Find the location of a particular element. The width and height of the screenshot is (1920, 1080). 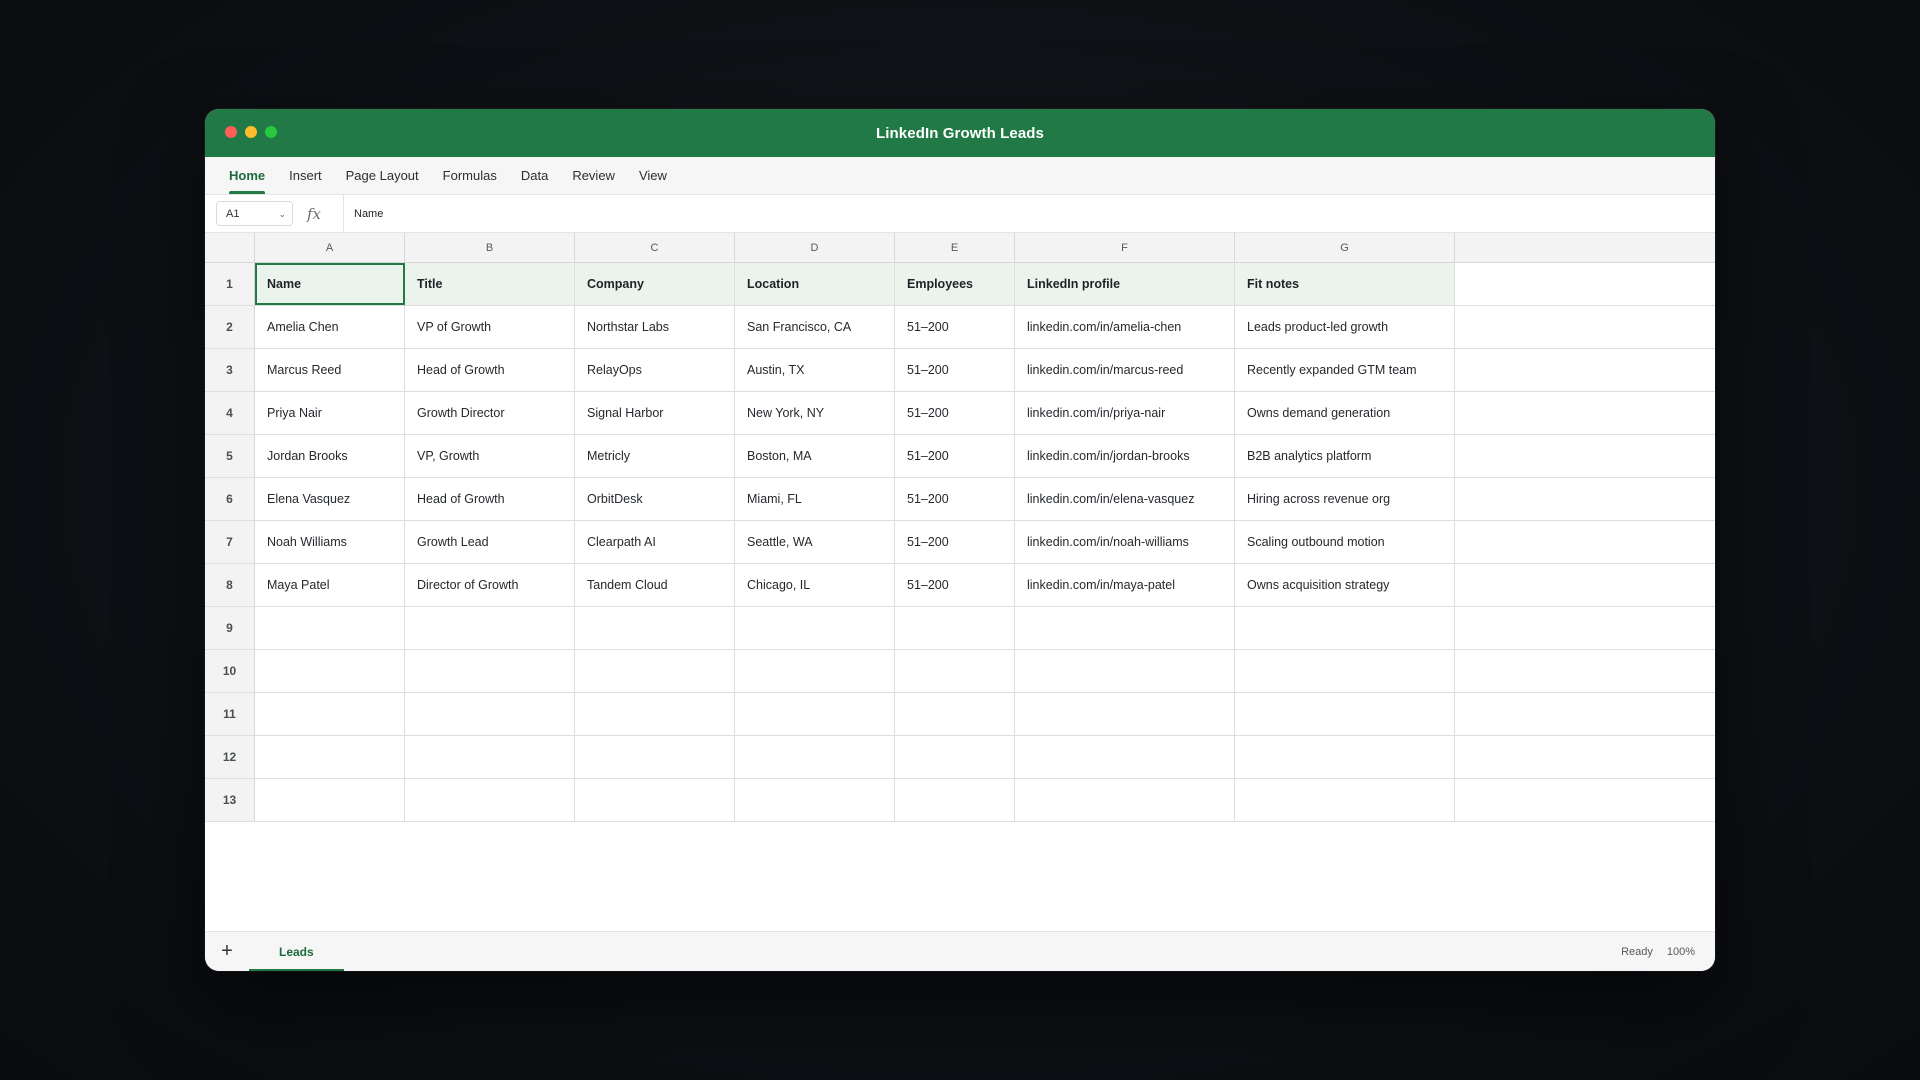

header-cell-linkedin-profile: LinkedIn profile is located at coordinates (1125, 284).